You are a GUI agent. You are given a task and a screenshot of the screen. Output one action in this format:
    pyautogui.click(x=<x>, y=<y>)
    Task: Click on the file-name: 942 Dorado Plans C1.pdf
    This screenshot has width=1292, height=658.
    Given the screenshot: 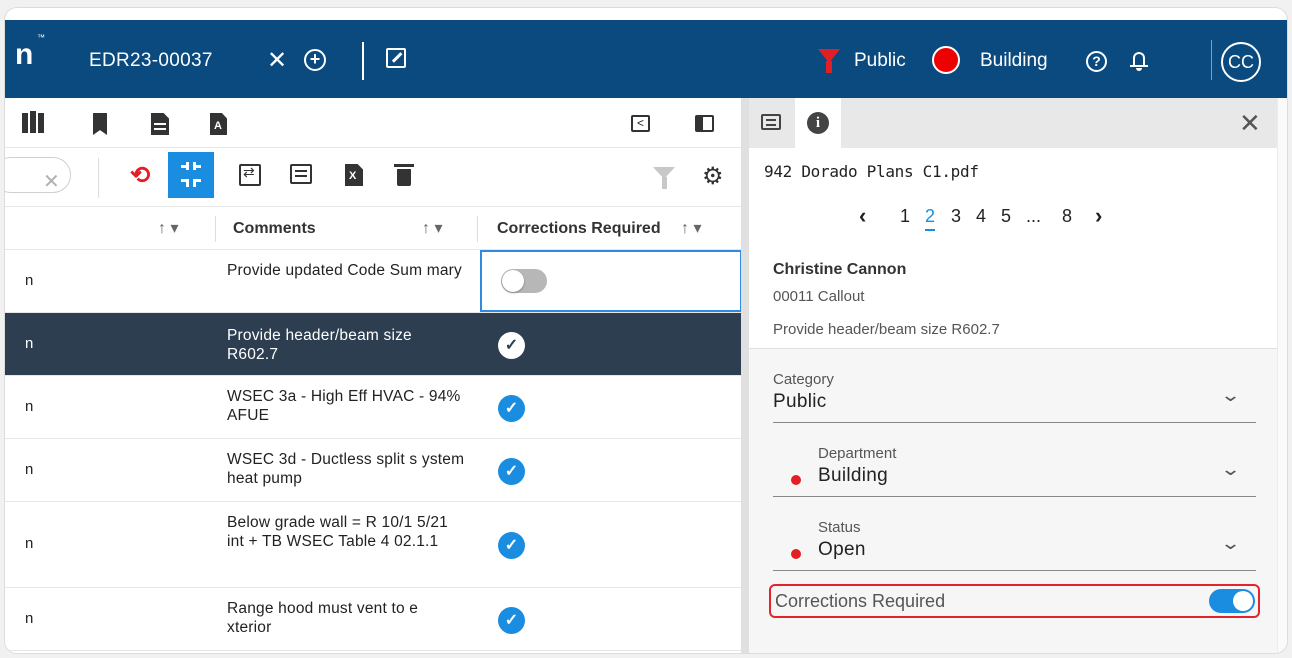 What is the action you would take?
    pyautogui.click(x=871, y=171)
    